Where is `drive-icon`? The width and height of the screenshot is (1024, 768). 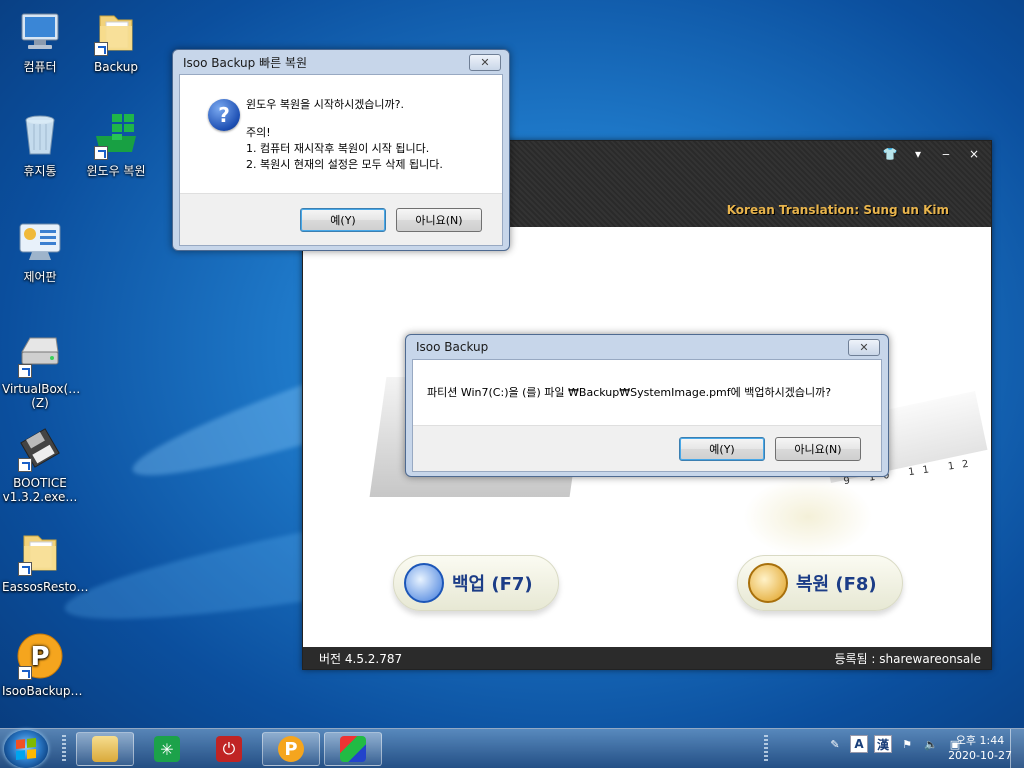
drive-icon is located at coordinates (40, 354).